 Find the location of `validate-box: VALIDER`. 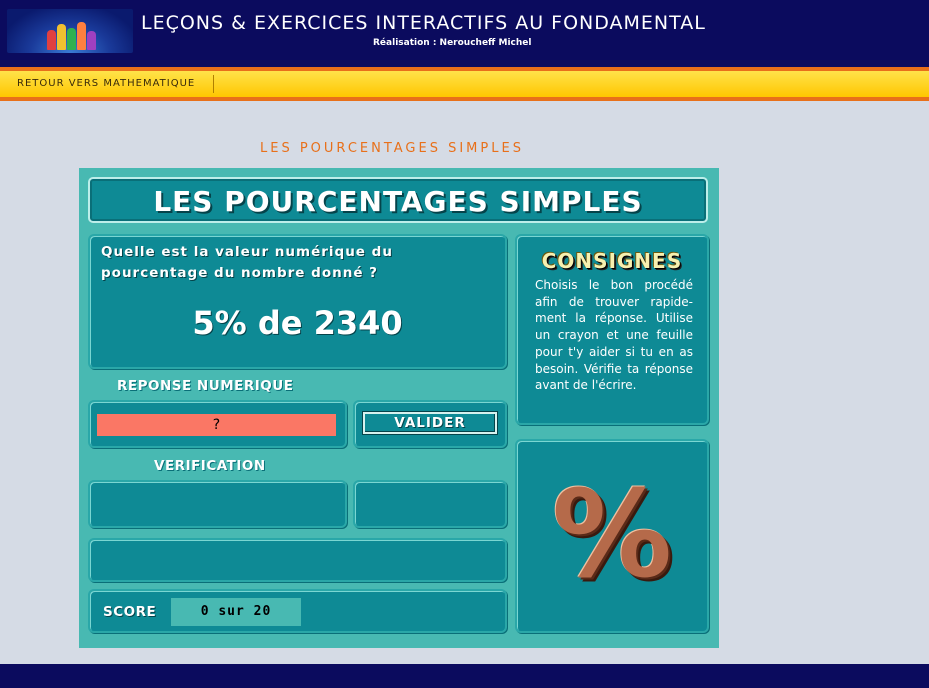

validate-box: VALIDER is located at coordinates (430, 424).